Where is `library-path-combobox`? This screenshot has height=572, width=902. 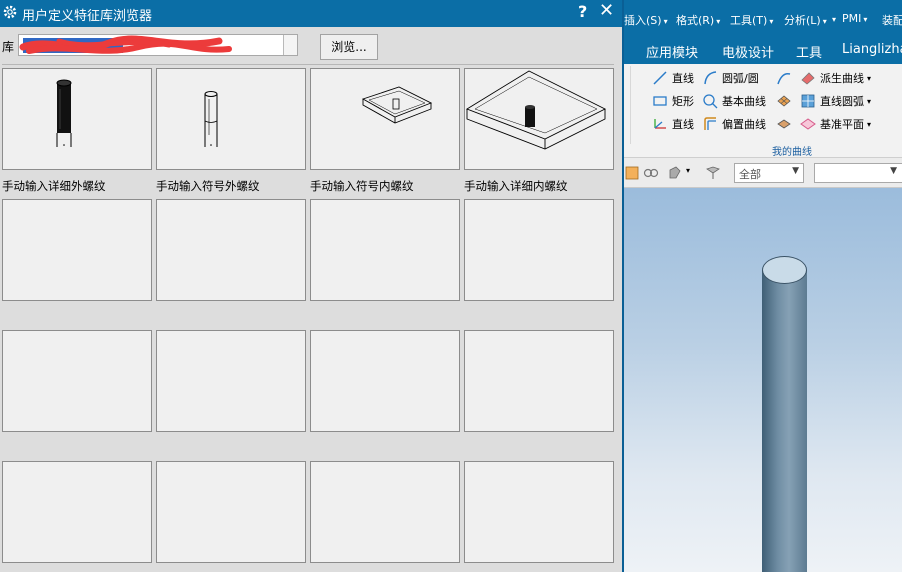 library-path-combobox is located at coordinates (158, 45).